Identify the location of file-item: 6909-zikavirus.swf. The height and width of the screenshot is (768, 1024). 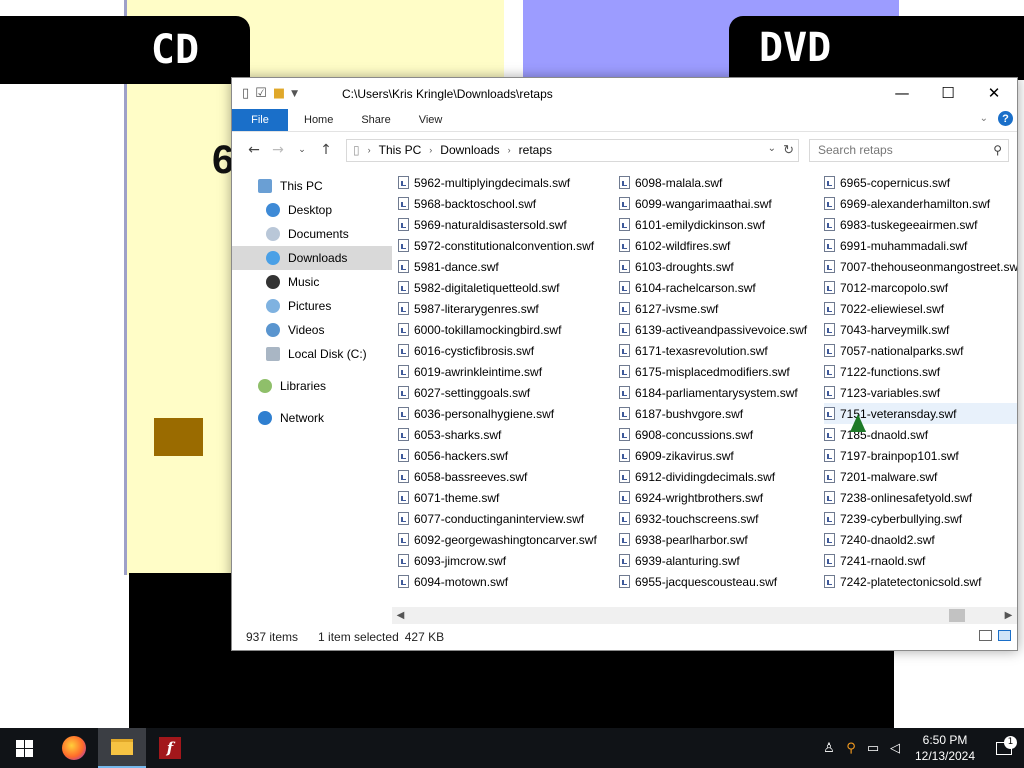
(713, 455).